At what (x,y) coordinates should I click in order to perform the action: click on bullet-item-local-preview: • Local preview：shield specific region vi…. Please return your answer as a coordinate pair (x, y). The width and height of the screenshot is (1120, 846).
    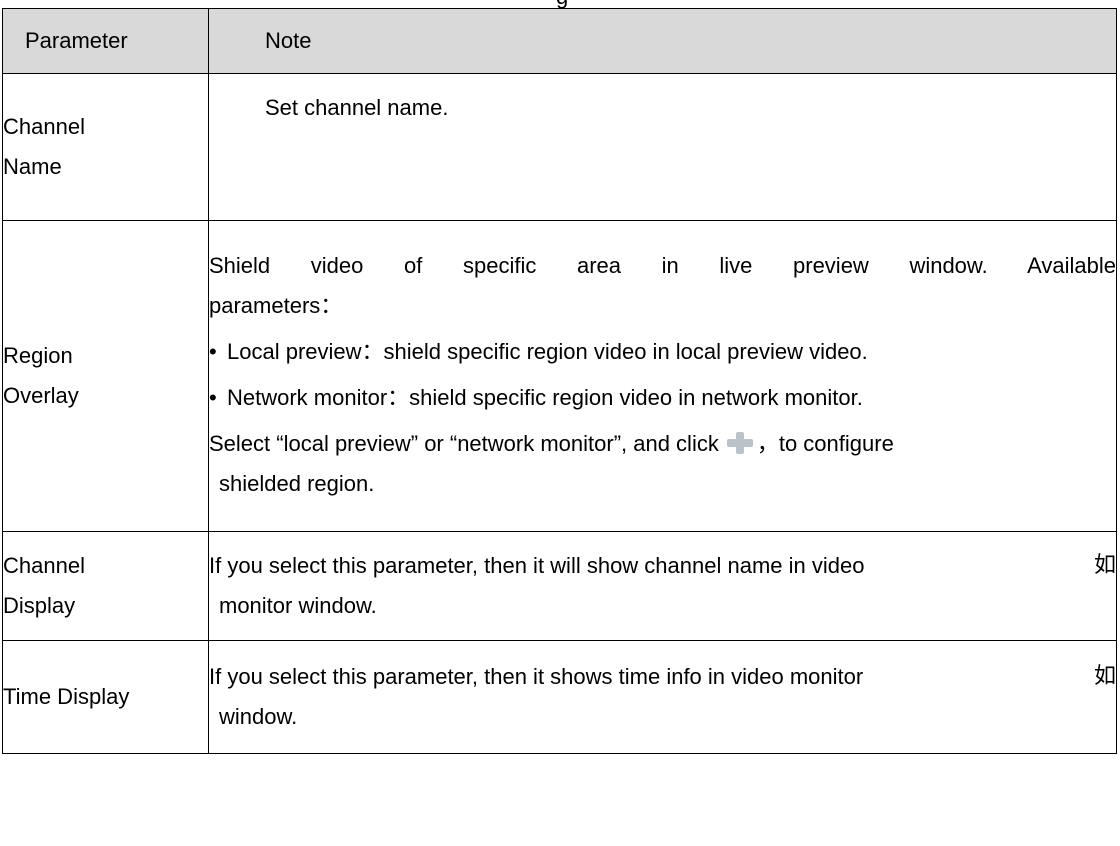
    Looking at the image, I should click on (662, 352).